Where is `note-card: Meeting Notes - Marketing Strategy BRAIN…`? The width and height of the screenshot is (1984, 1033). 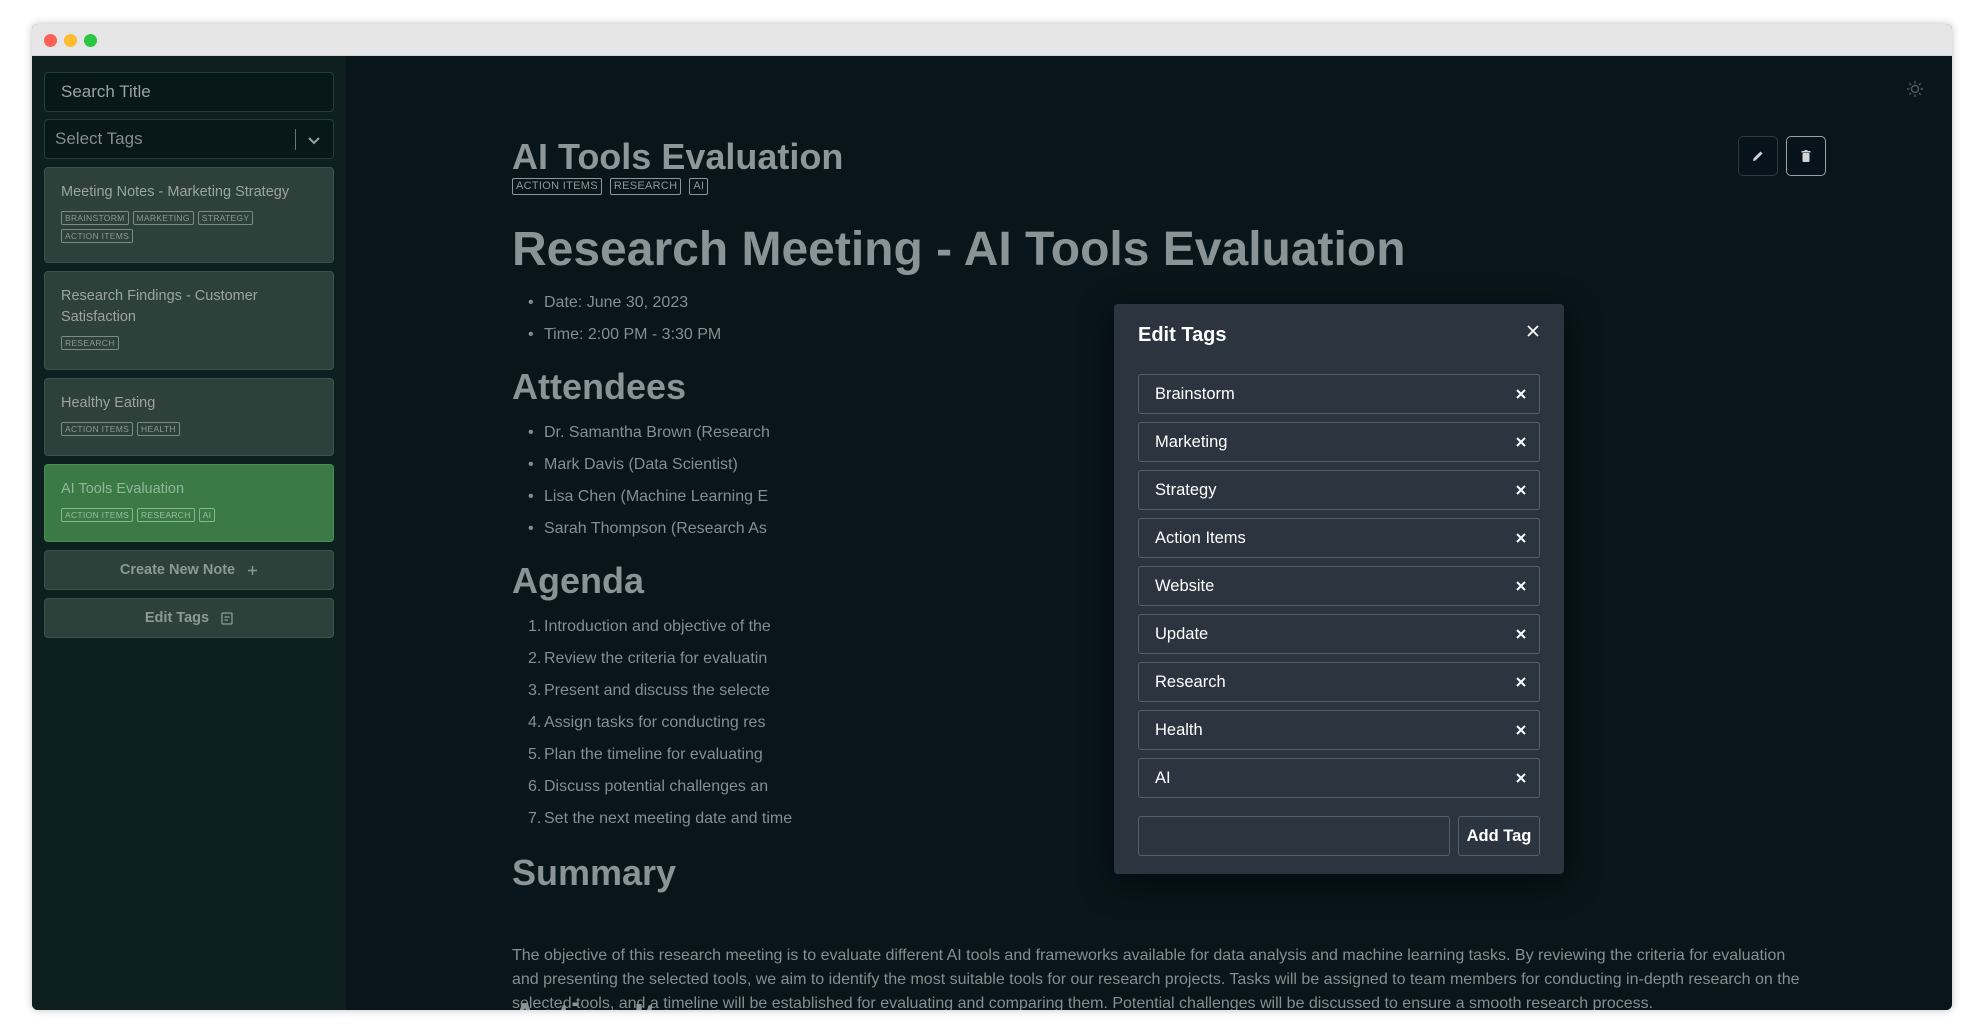 note-card: Meeting Notes - Marketing Strategy BRAIN… is located at coordinates (189, 215).